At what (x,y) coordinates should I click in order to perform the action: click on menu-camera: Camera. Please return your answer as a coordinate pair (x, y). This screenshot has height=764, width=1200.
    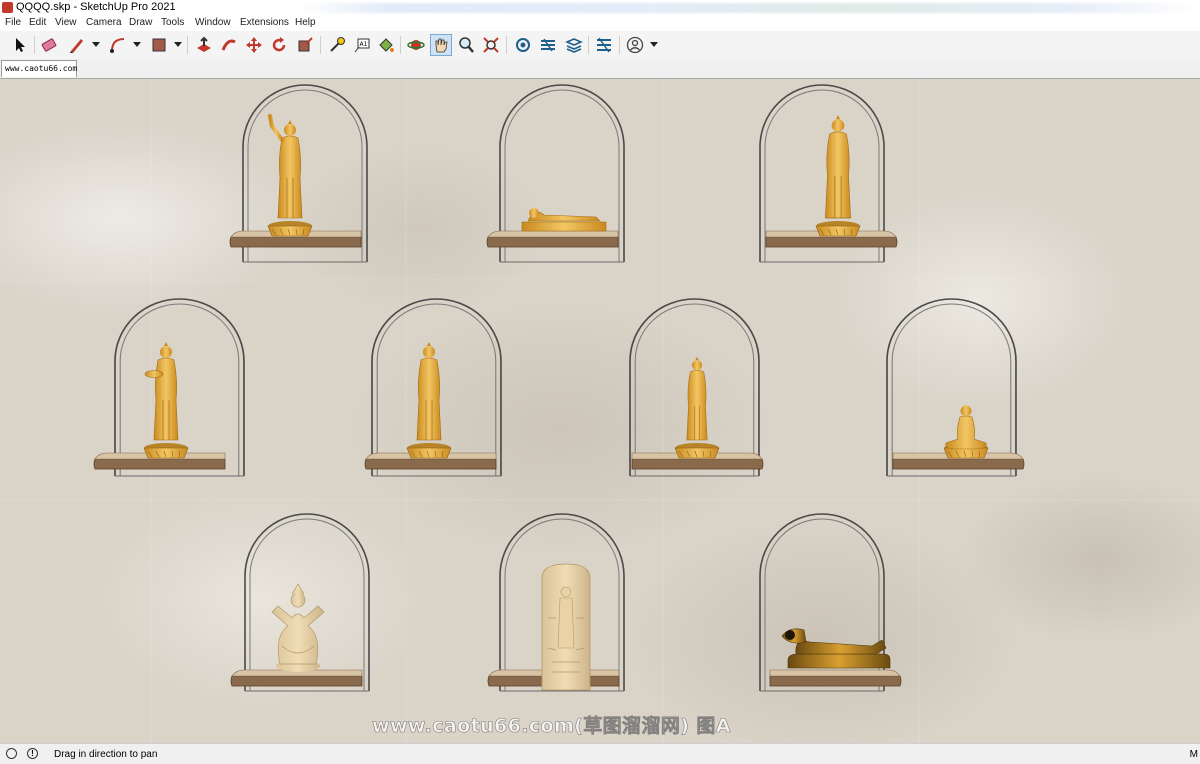
    Looking at the image, I should click on (104, 22).